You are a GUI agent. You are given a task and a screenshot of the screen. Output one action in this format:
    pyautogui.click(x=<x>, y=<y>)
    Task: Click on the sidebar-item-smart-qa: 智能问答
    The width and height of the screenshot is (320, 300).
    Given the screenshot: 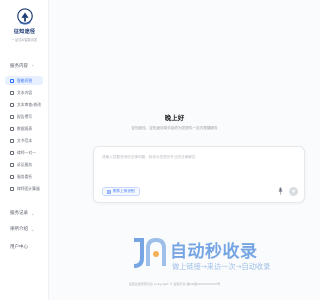 What is the action you would take?
    pyautogui.click(x=24, y=80)
    